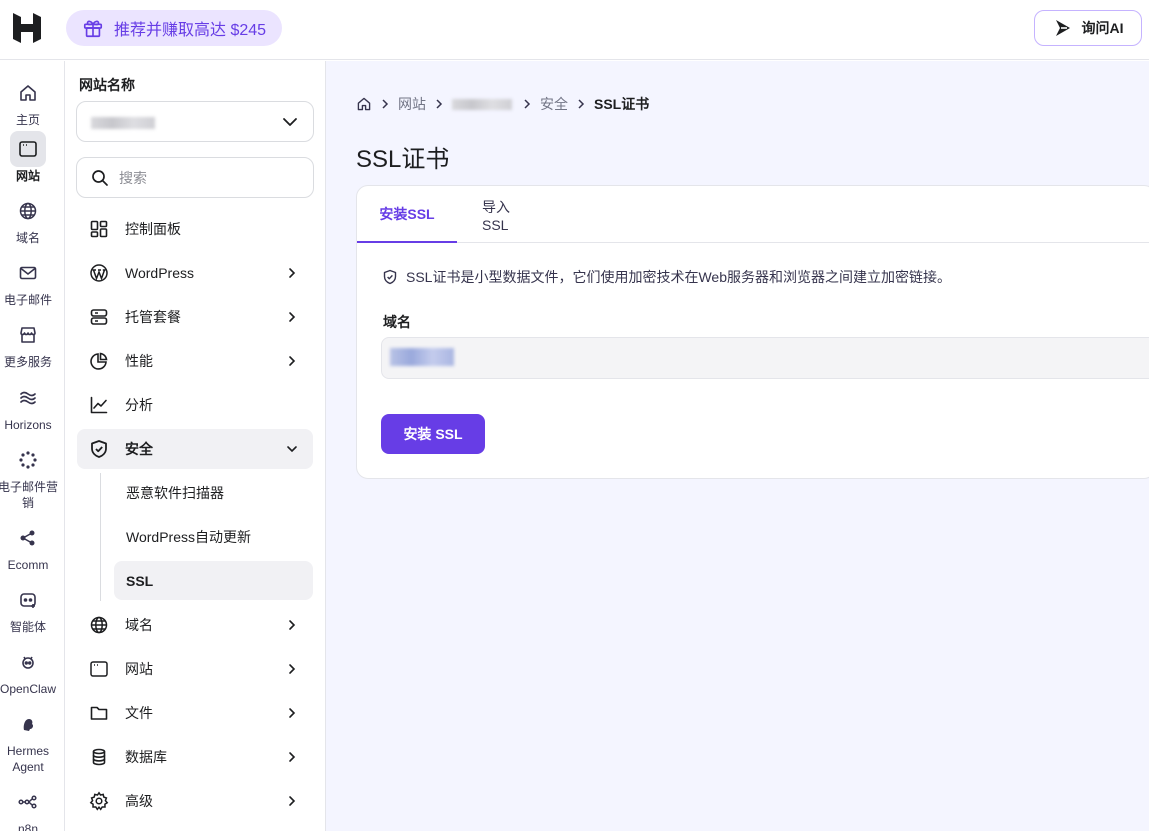  What do you see at coordinates (123, 123) in the screenshot?
I see `site-name-redacted` at bounding box center [123, 123].